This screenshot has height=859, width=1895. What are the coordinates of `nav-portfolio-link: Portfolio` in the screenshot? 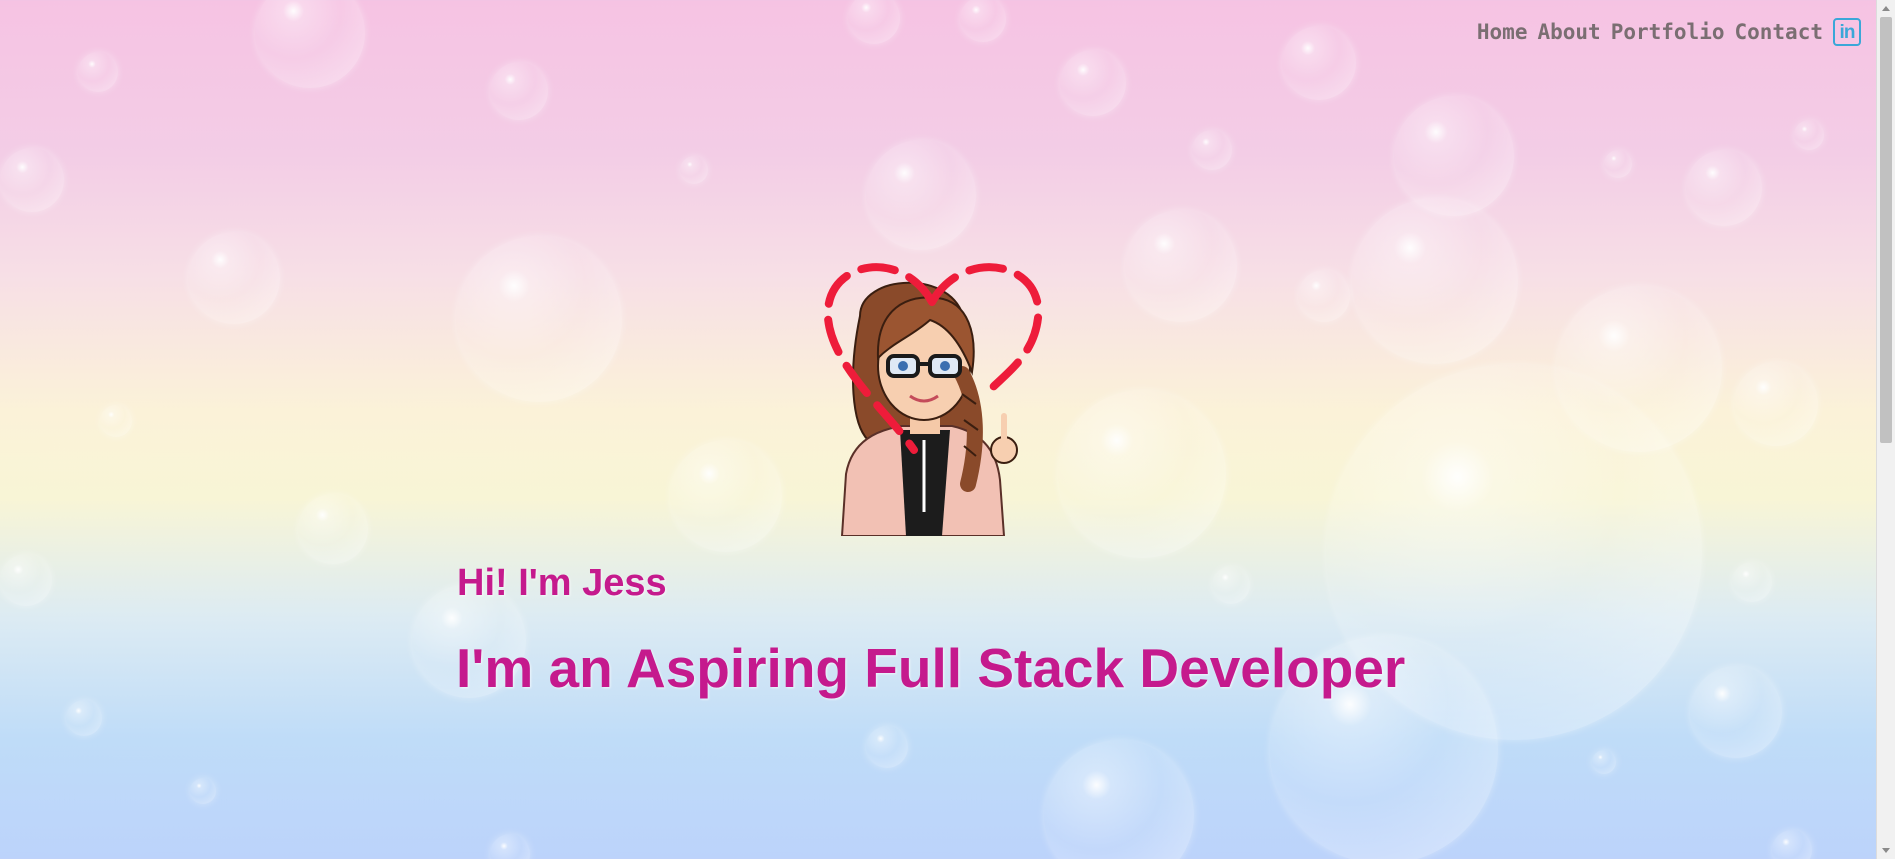 It's located at (1668, 32).